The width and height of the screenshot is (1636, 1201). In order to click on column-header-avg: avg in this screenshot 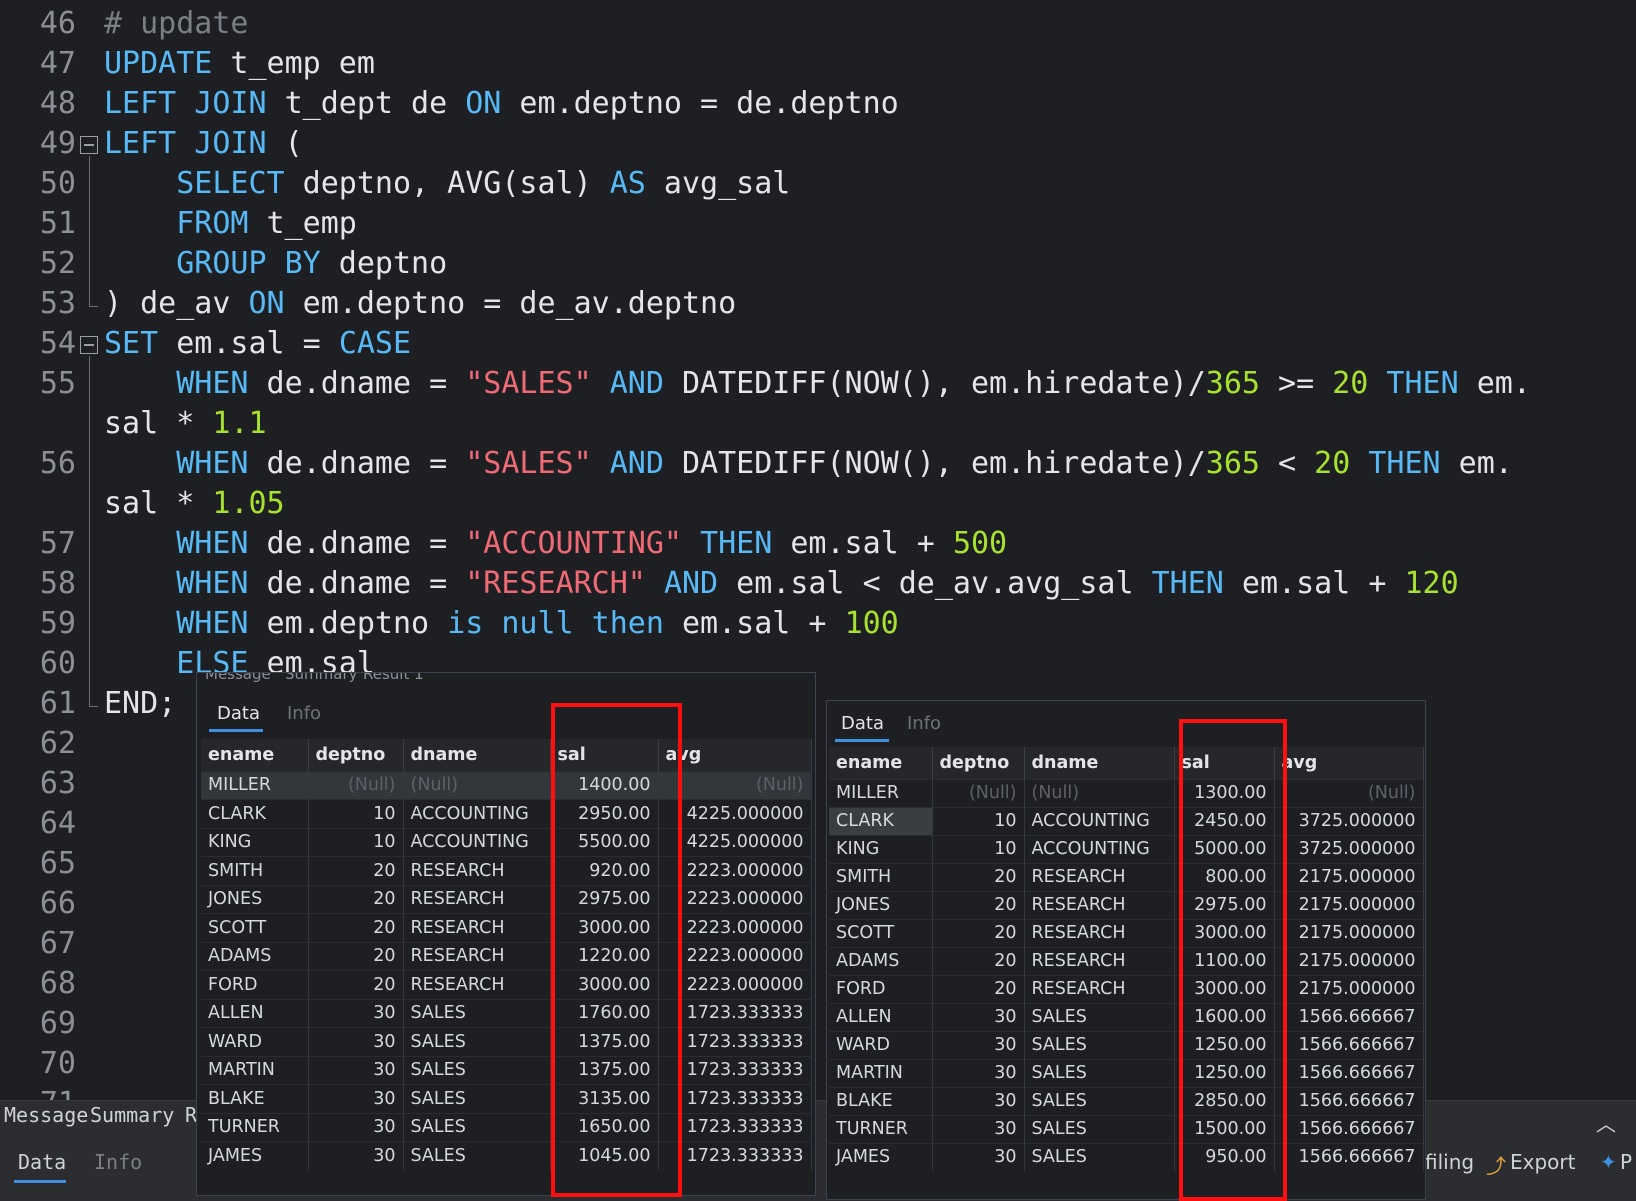, I will do `click(1349, 763)`.